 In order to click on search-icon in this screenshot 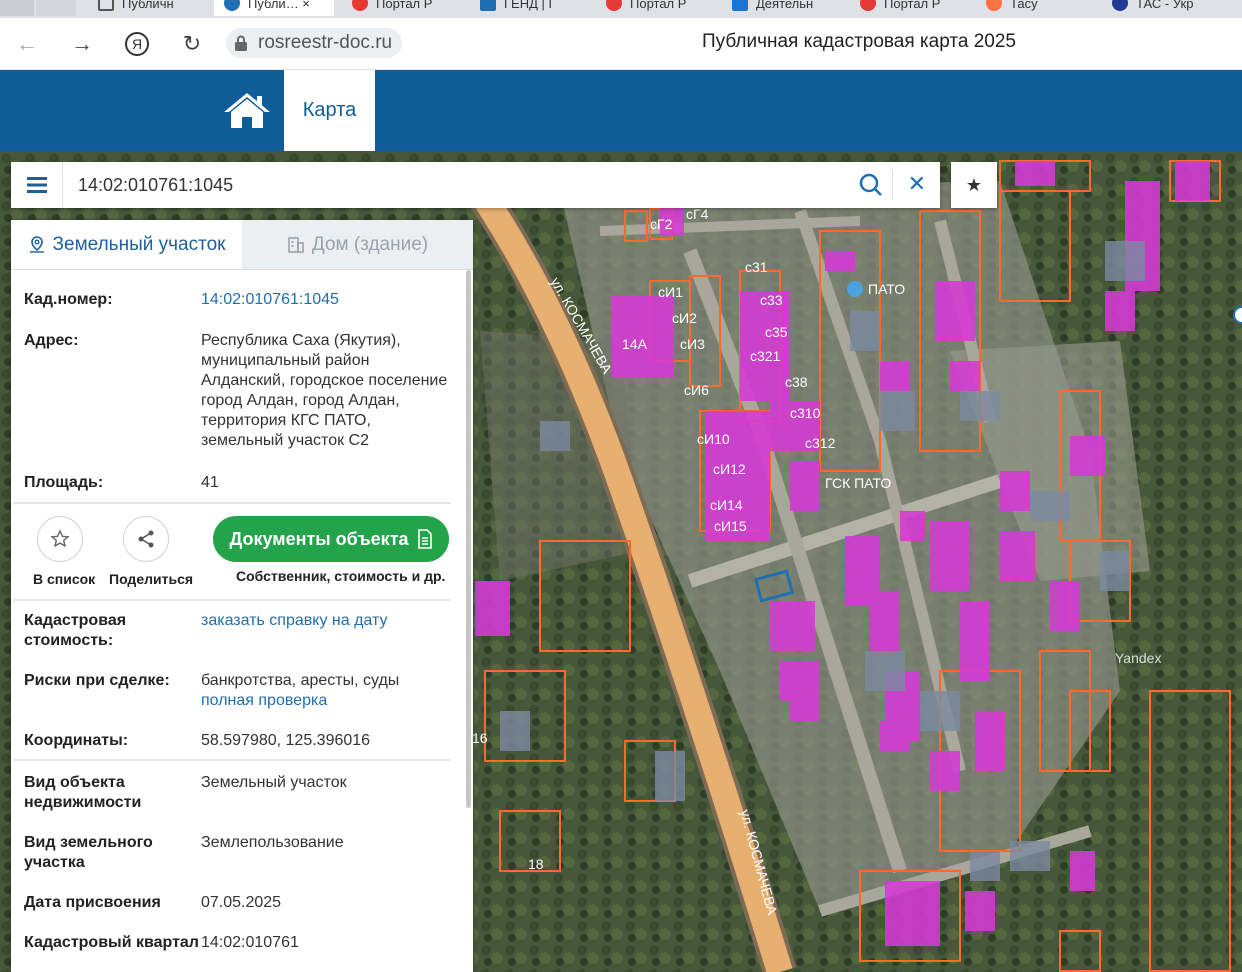, I will do `click(870, 184)`.